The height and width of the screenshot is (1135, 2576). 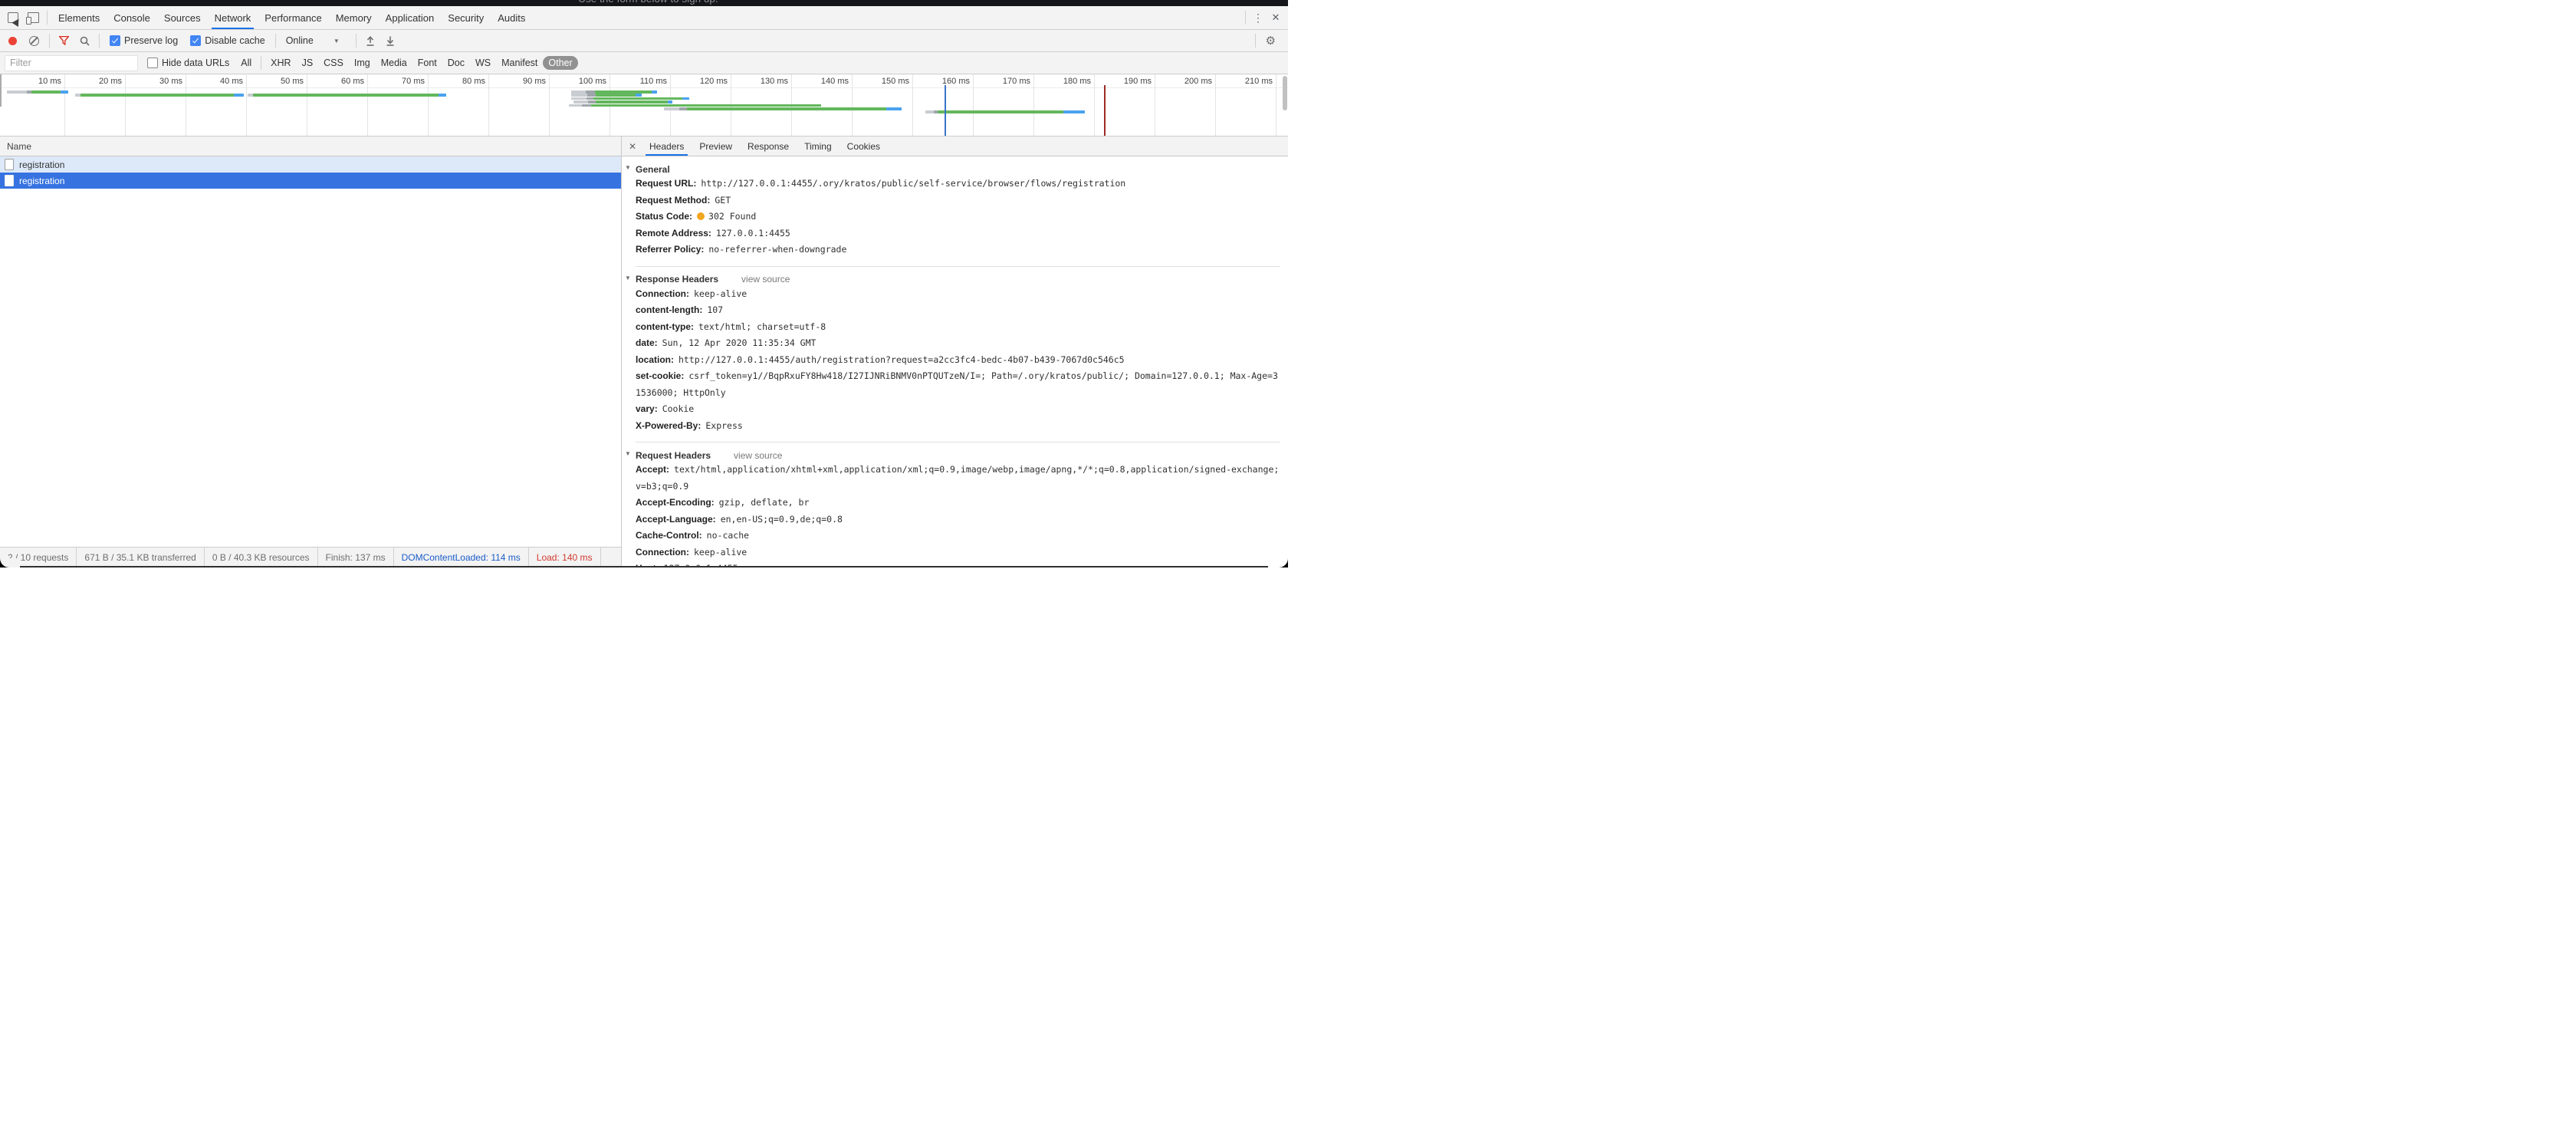 I want to click on filter-type-font: Font, so click(x=427, y=63).